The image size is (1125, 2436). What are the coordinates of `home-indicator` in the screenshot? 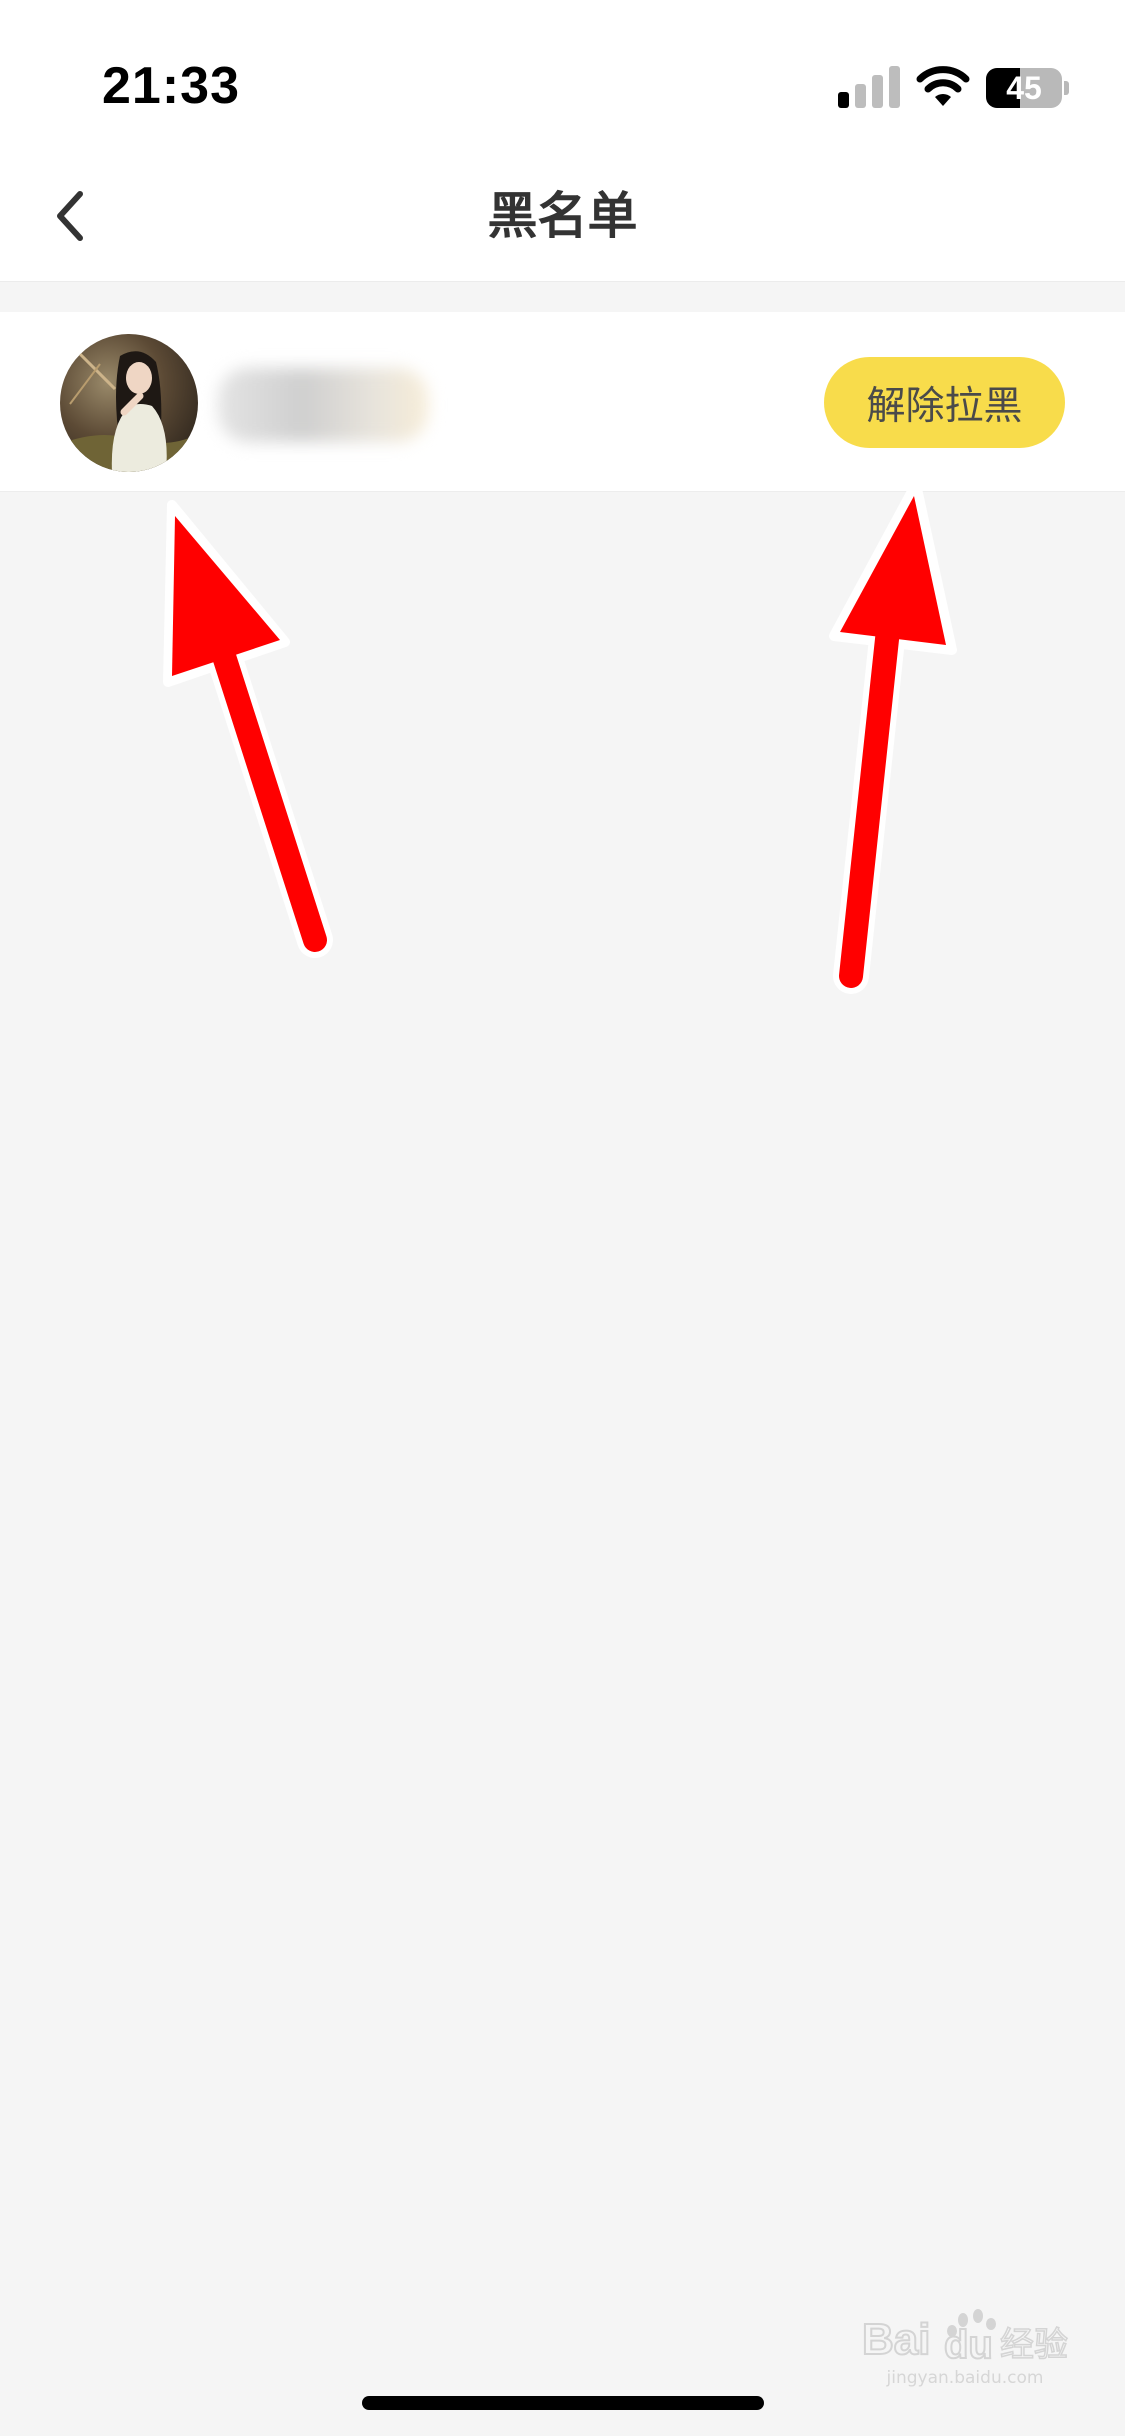 It's located at (563, 2403).